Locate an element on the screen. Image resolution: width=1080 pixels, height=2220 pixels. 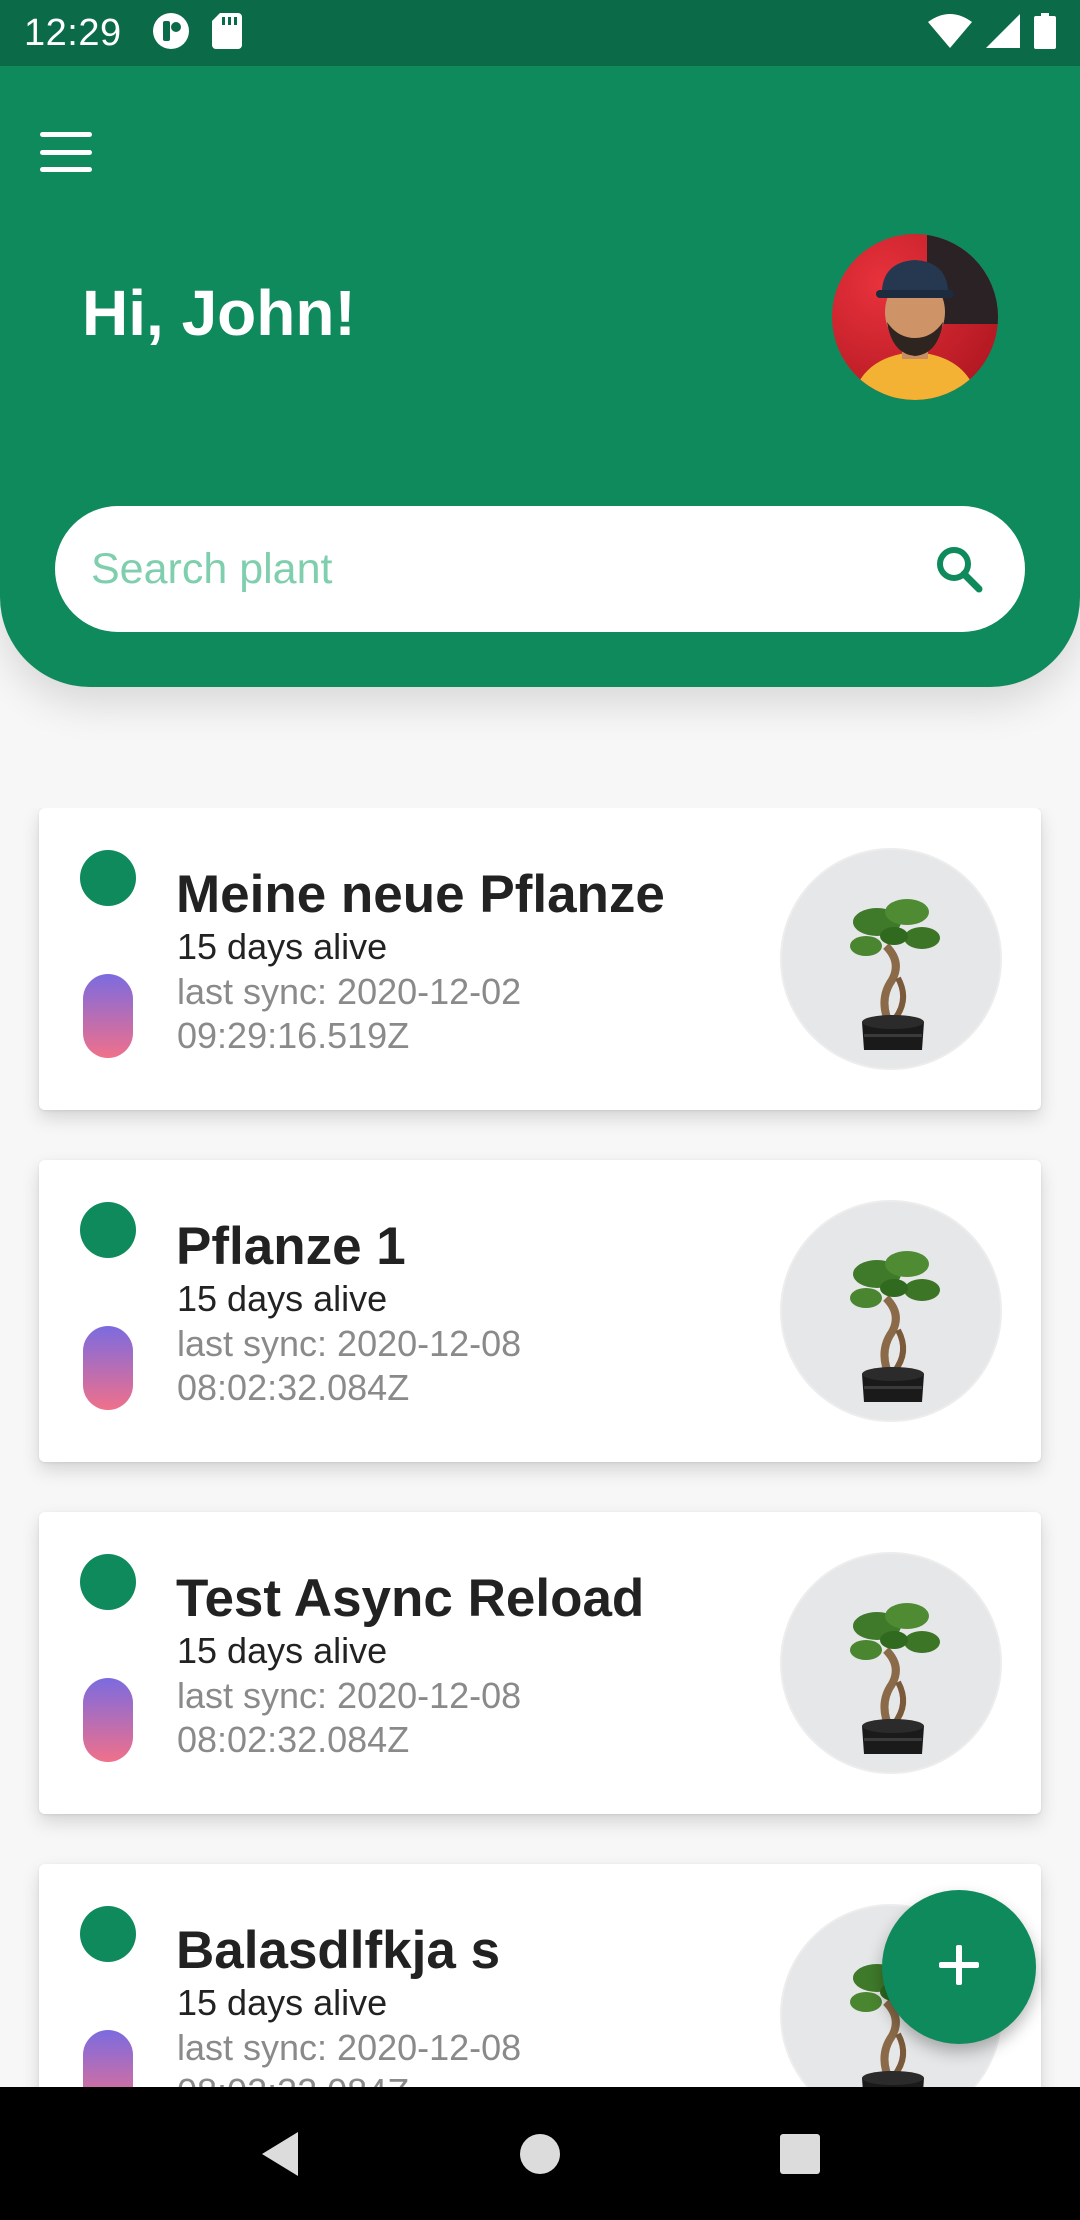
last-sync-time: 09:29:16.519Z is located at coordinates (293, 1035).